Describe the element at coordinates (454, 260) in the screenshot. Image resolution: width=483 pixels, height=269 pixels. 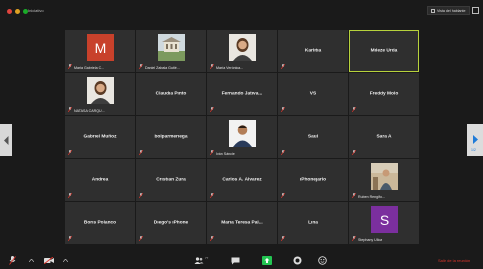
I see `leave-meeting-button: Salir de la reunión` at that location.